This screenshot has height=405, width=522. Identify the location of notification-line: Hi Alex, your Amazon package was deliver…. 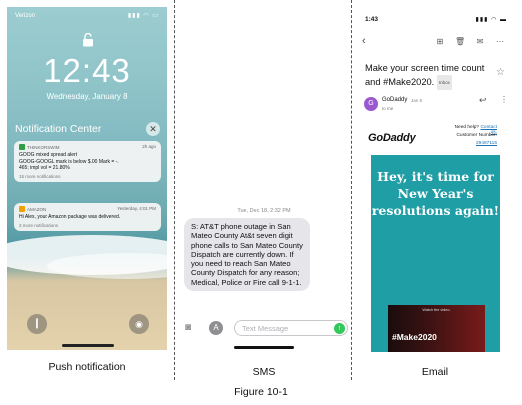
(70, 217).